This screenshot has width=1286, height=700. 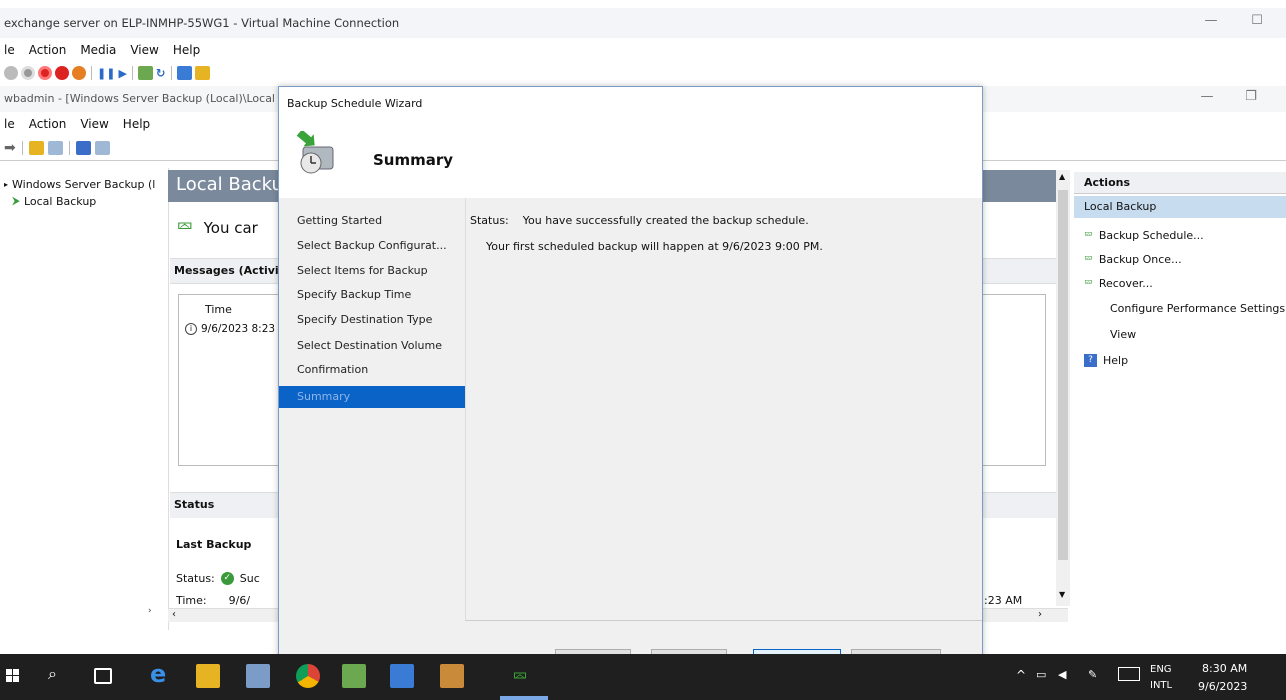 What do you see at coordinates (140, 148) in the screenshot?
I see `mmc-toolbar: ➡` at bounding box center [140, 148].